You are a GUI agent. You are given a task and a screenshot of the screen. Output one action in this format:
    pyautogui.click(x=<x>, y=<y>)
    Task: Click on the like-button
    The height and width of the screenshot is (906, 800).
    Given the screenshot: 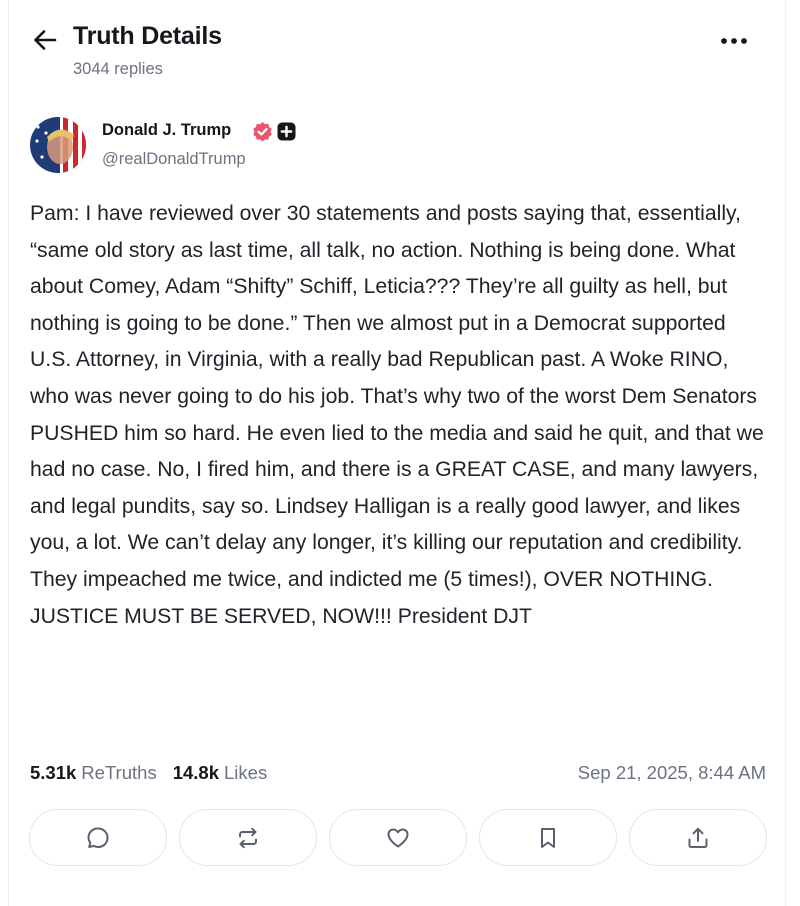 What is the action you would take?
    pyautogui.click(x=398, y=837)
    